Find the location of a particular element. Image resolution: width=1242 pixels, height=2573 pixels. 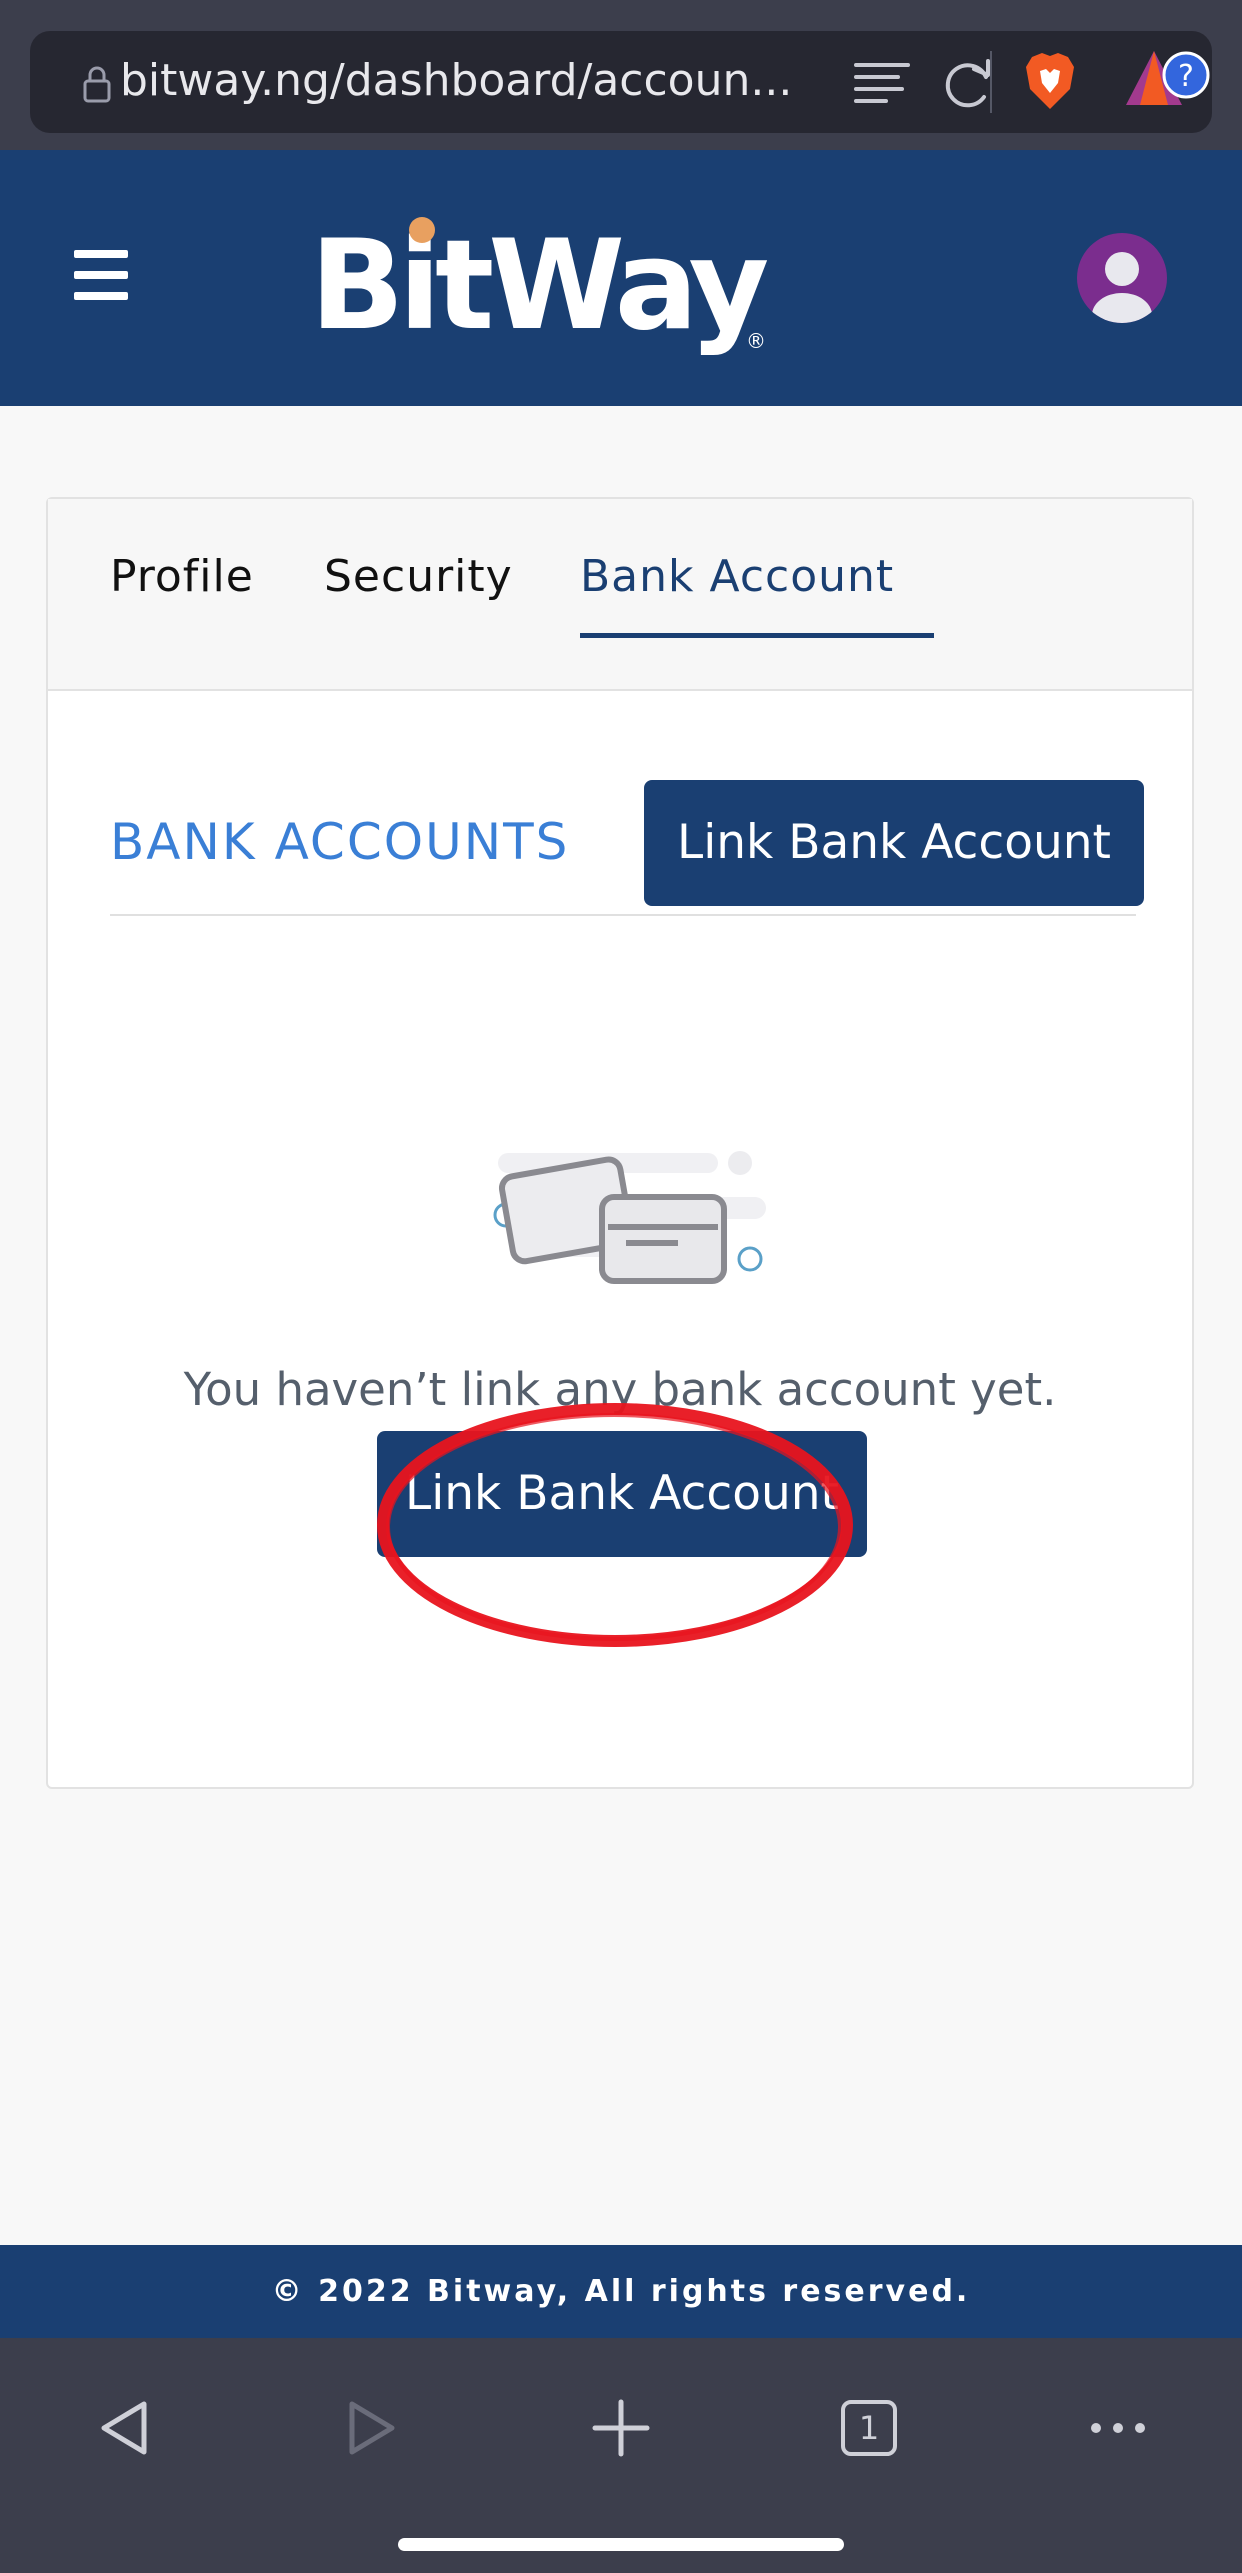

tab-profile: Profile is located at coordinates (182, 577).